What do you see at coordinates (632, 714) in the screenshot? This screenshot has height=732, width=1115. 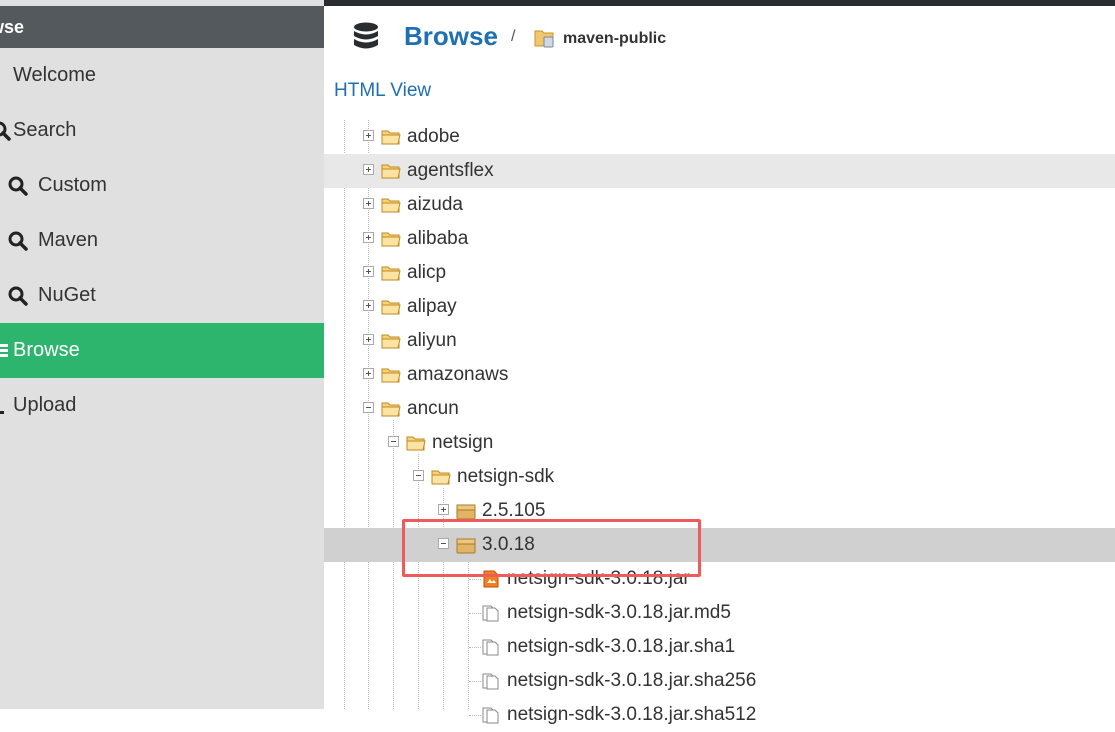 I see `tree-node-label: netsign-sdk-3.0.18.jar.sha512` at bounding box center [632, 714].